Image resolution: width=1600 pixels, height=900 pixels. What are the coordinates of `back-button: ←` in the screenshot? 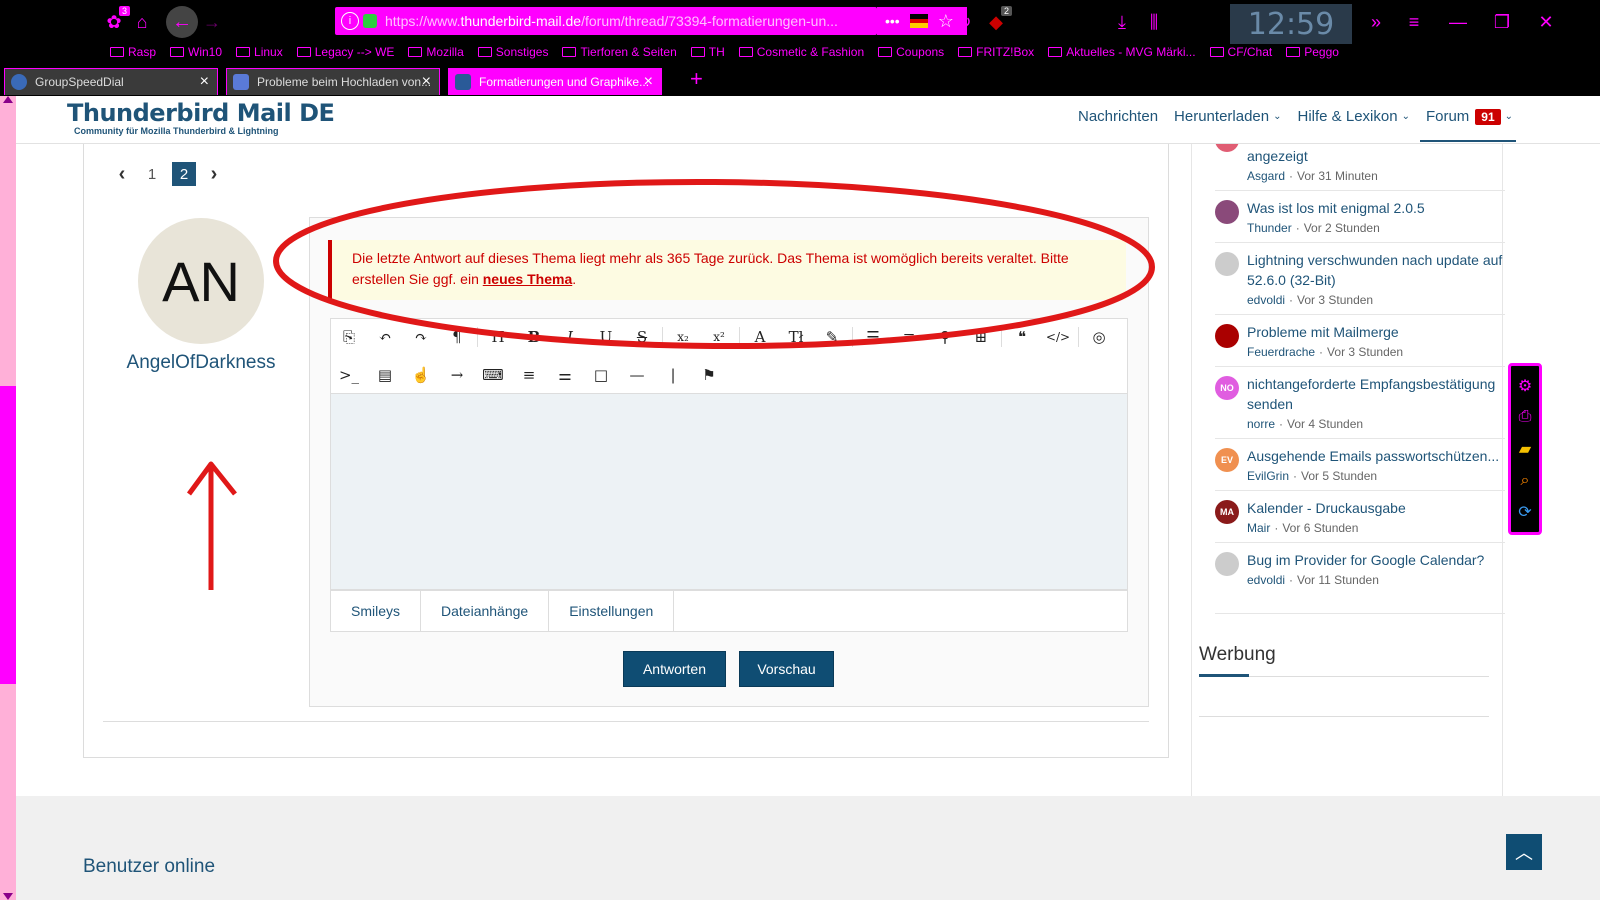 It's located at (182, 22).